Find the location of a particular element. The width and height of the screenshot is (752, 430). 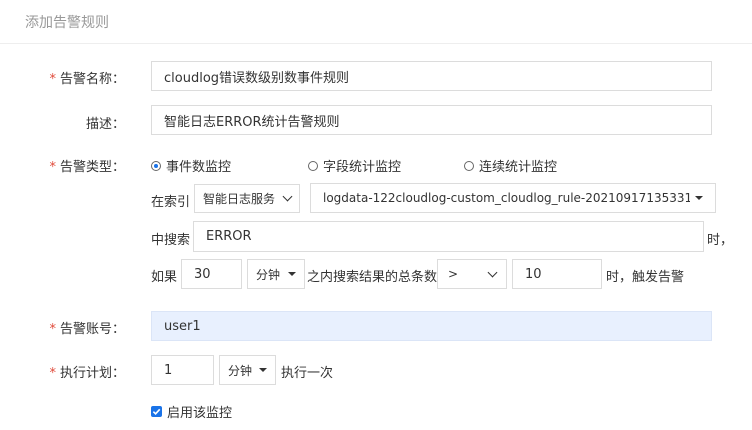

page-title: 添加告警规则 is located at coordinates (67, 23).